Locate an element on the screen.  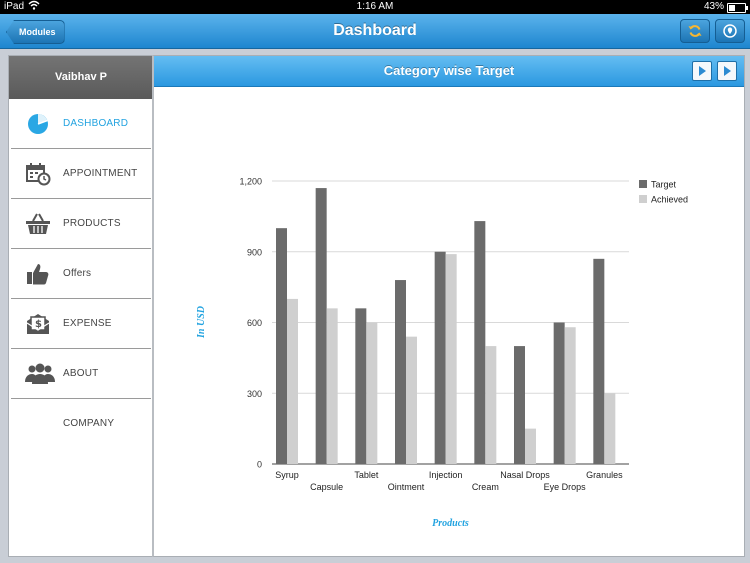
refresh-button is located at coordinates (695, 31).